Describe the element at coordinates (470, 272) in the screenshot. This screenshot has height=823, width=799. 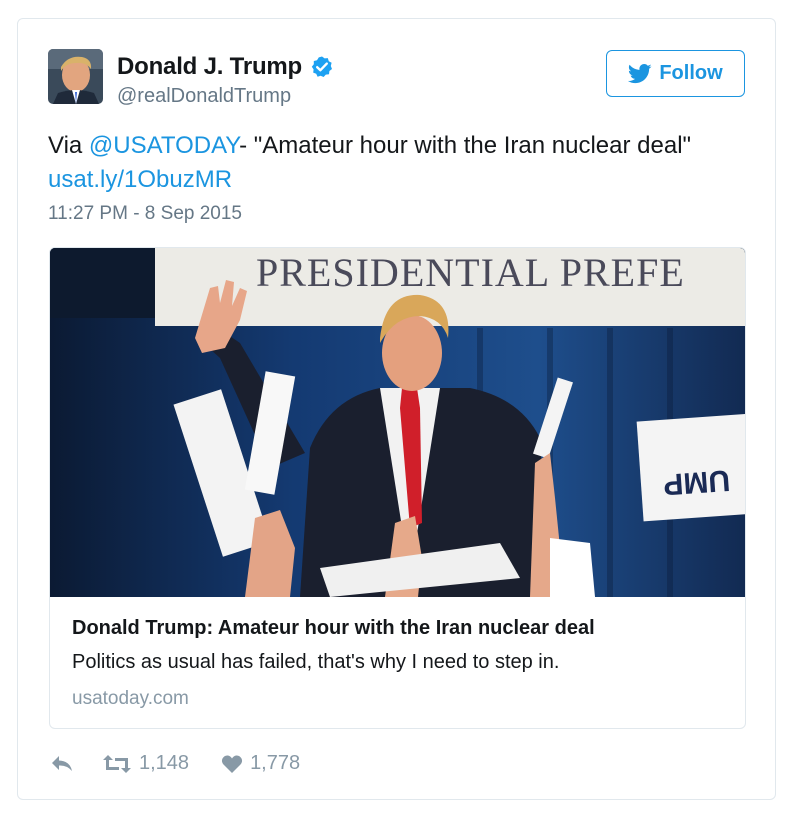
I see `banner-text: PRESIDENTIAL PREFE` at that location.